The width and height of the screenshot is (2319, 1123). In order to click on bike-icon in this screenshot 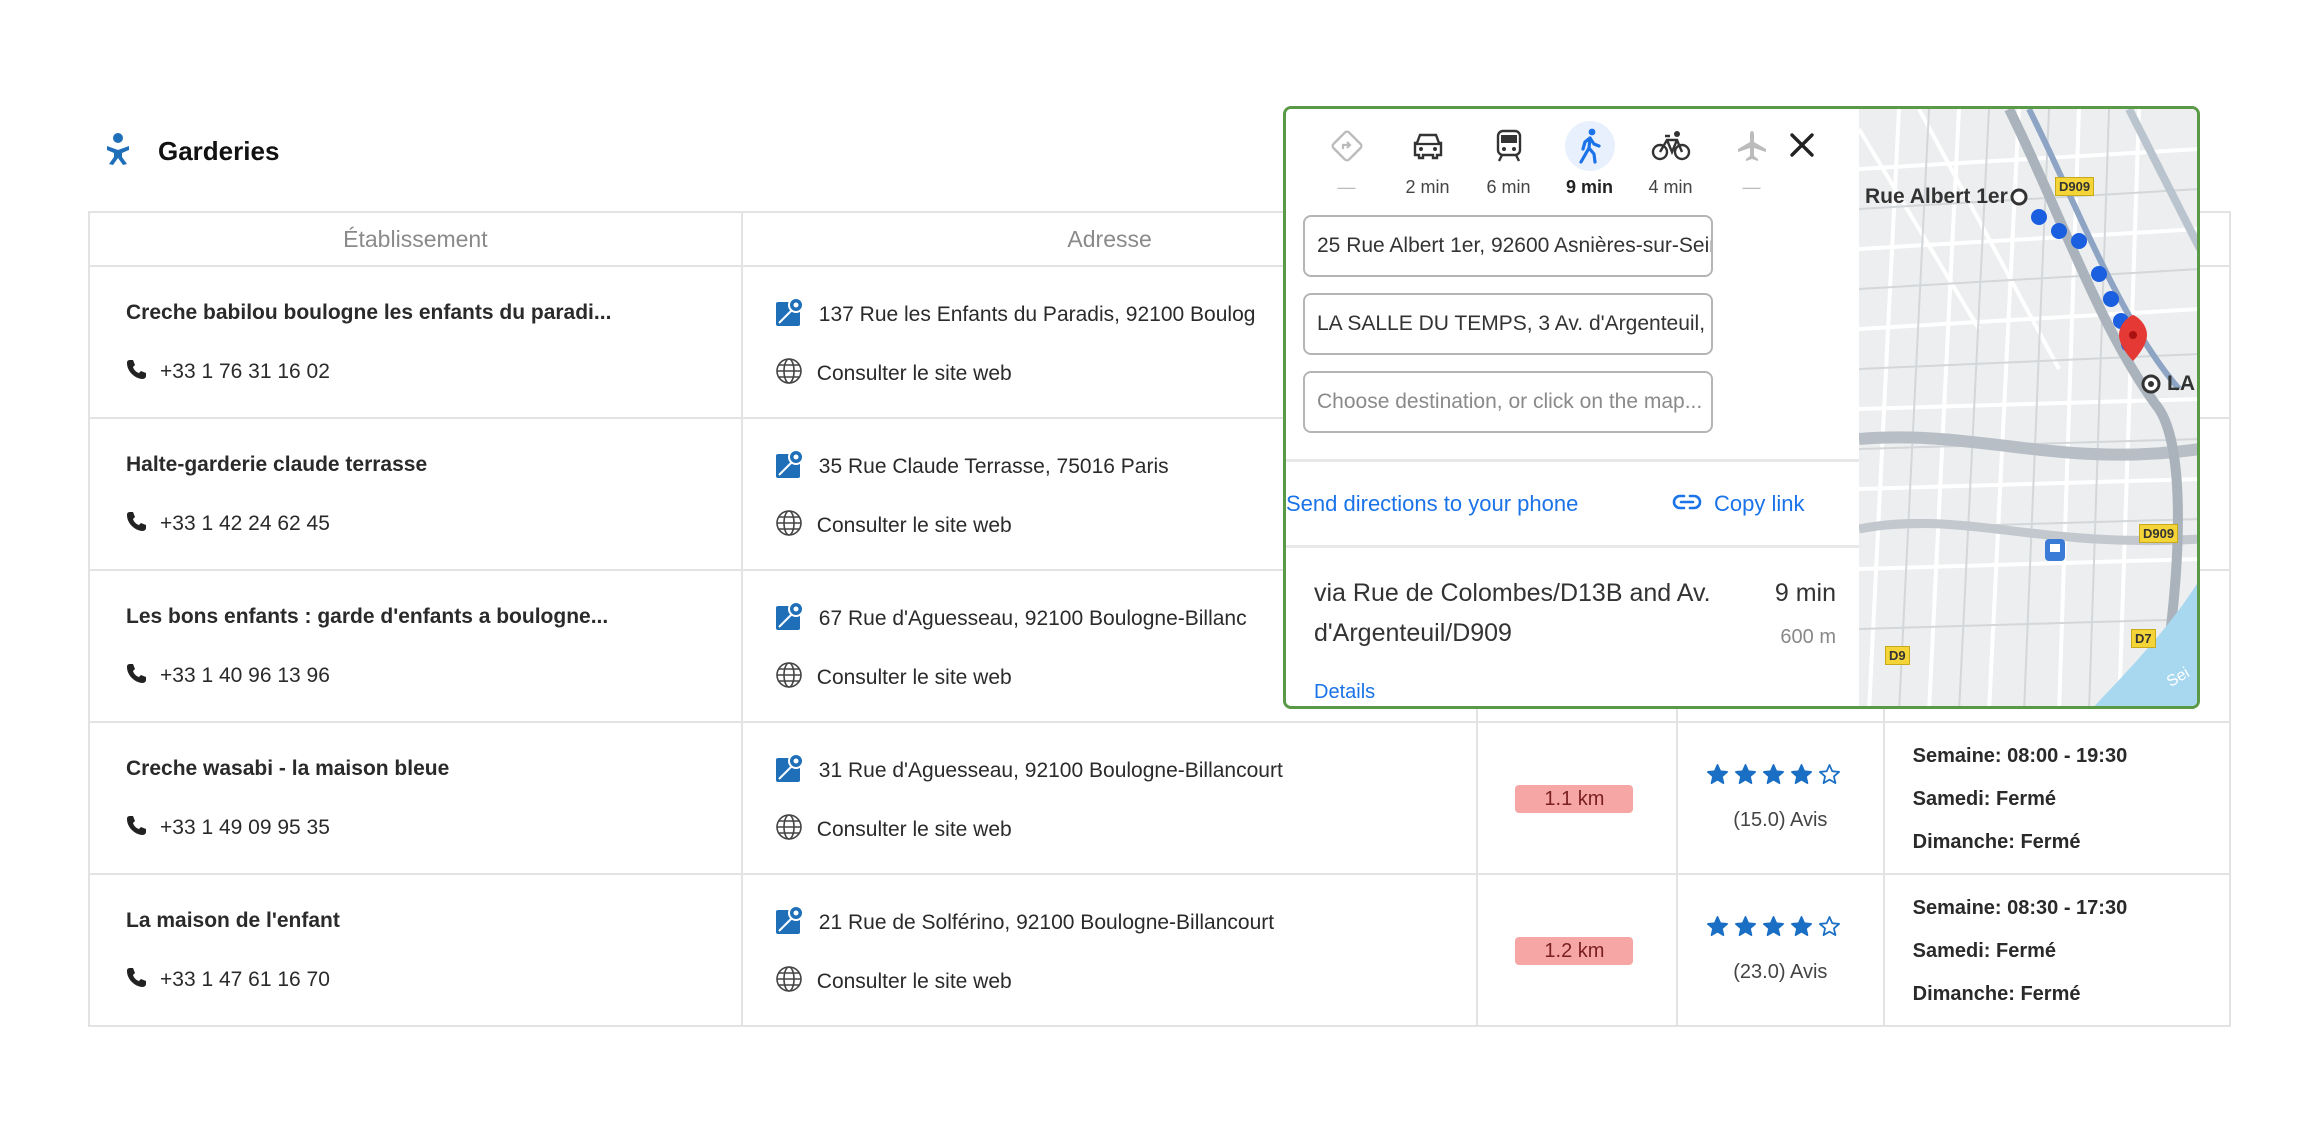, I will do `click(1671, 146)`.